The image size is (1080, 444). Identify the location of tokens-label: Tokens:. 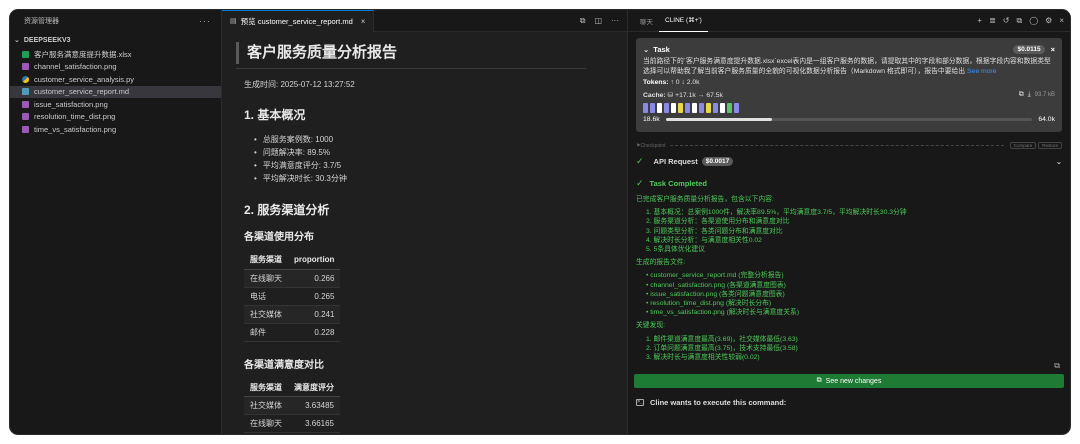
(656, 82).